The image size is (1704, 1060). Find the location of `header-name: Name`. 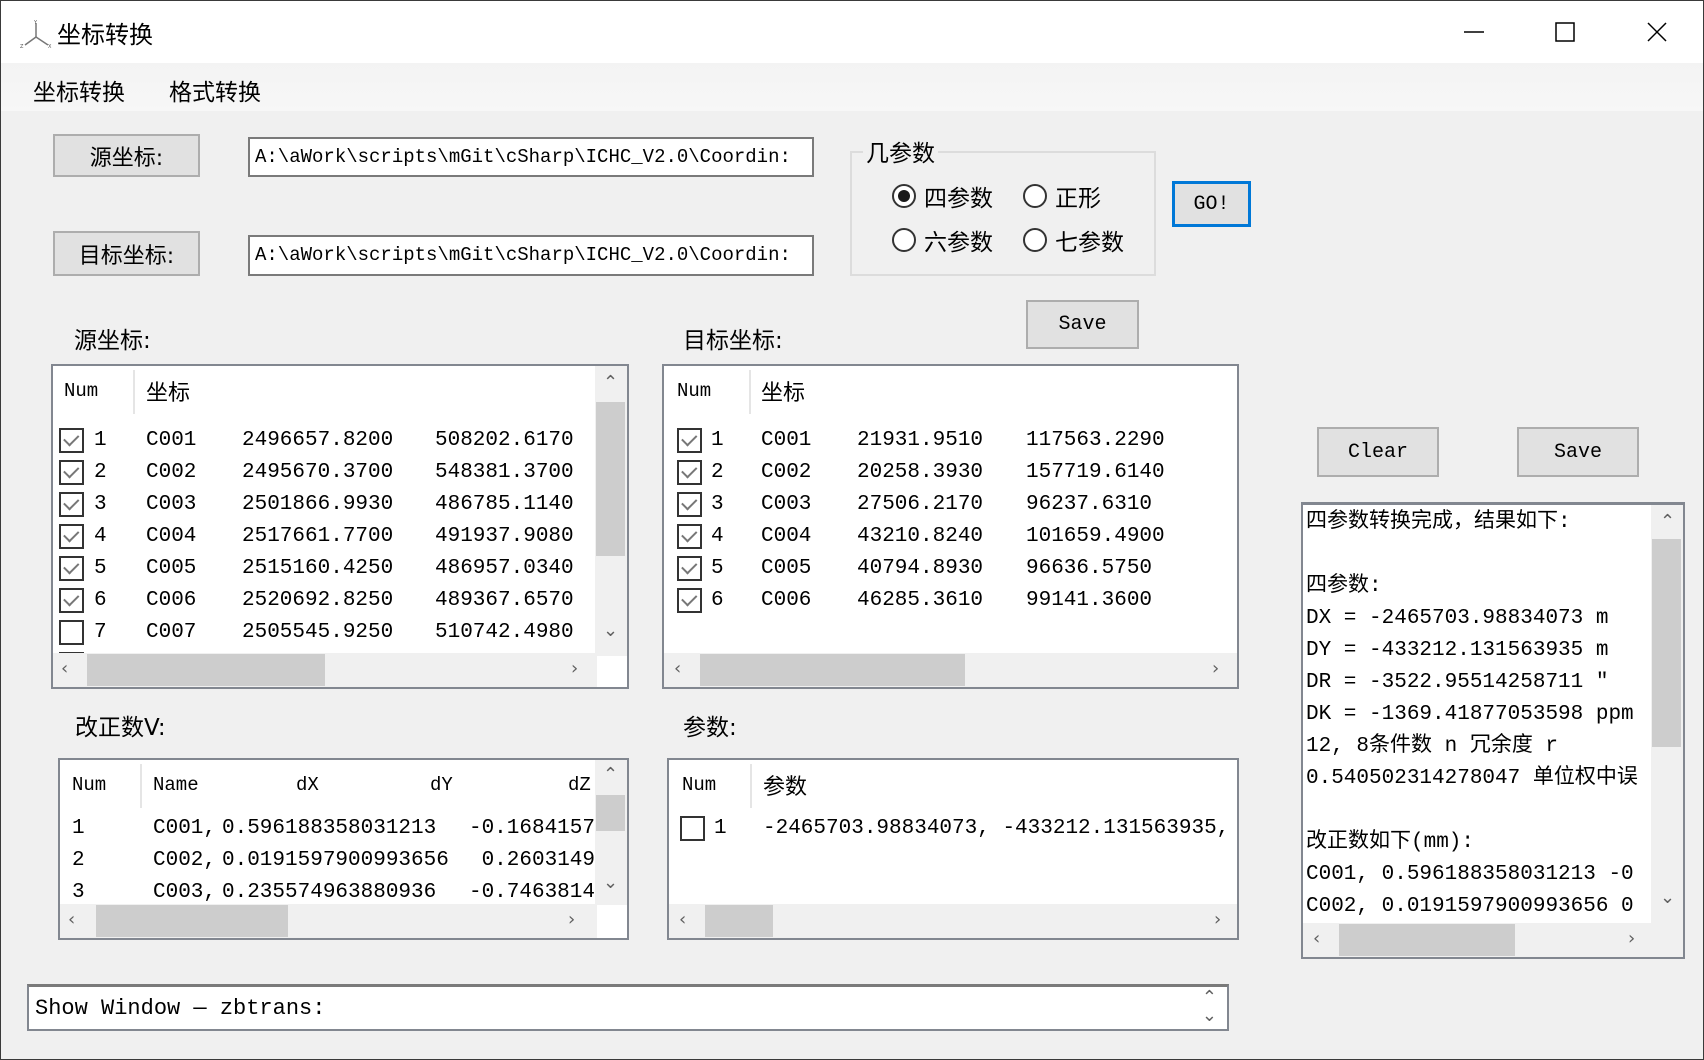

header-name: Name is located at coordinates (176, 785).